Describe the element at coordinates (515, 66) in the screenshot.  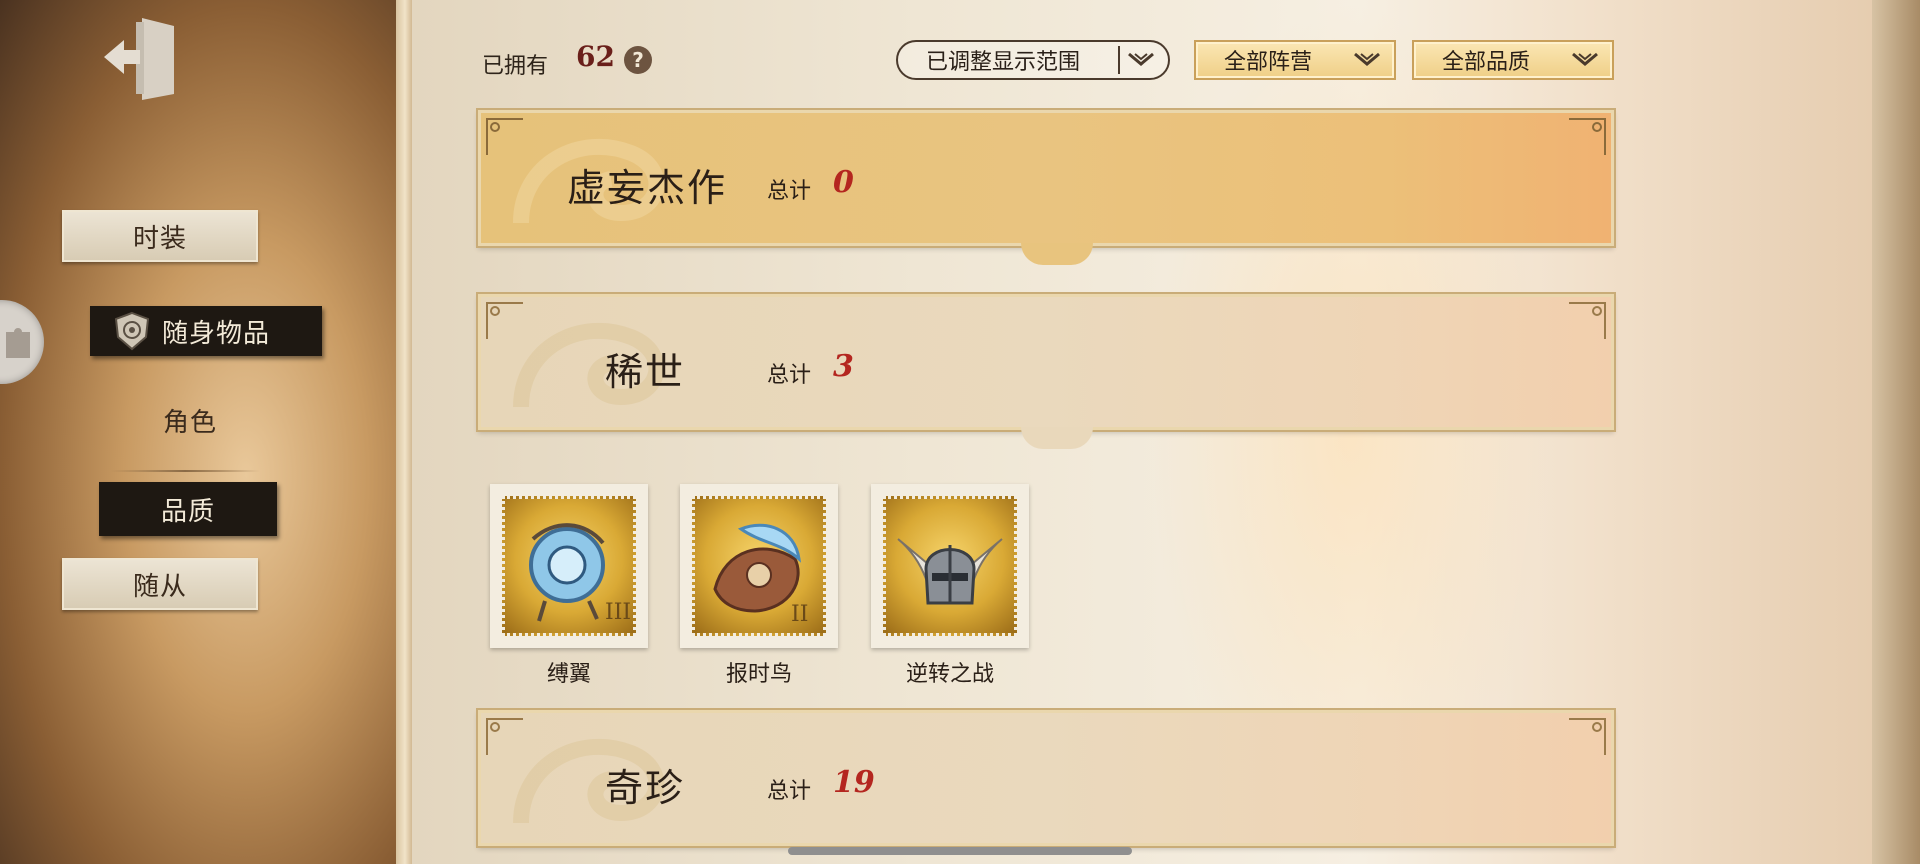
I see `owned-label: 已拥有` at that location.